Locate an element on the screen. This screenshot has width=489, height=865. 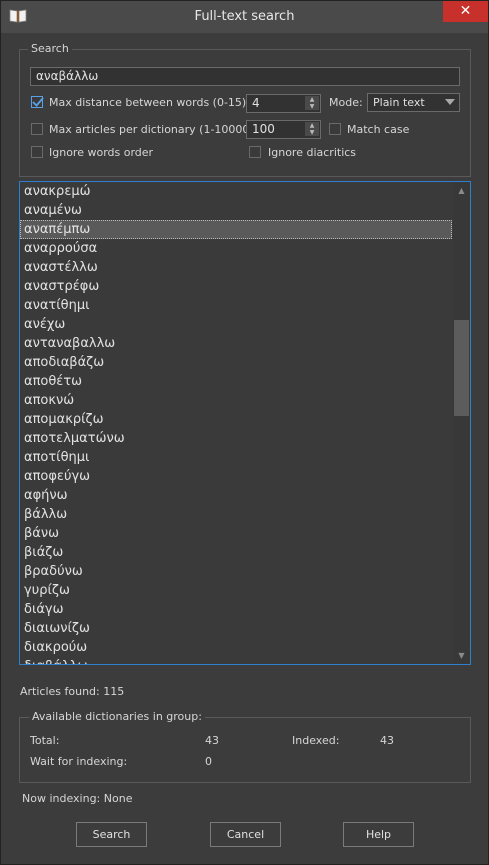
scroll-up-icon: ▲ is located at coordinates (461, 190).